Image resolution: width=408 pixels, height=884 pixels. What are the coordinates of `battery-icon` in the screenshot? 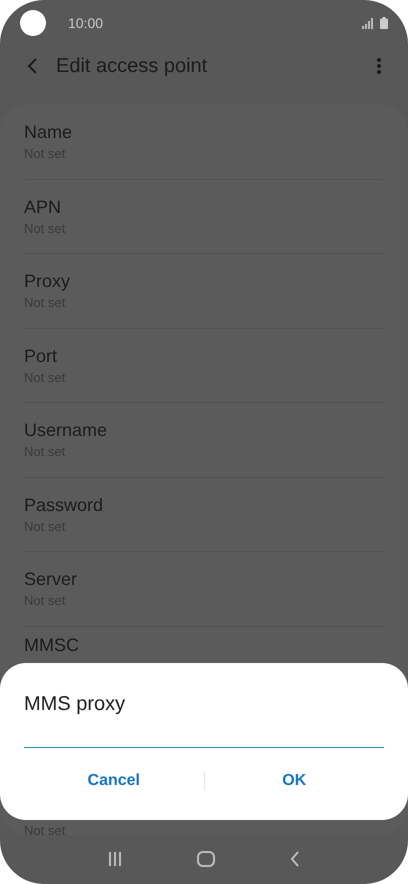 It's located at (384, 23).